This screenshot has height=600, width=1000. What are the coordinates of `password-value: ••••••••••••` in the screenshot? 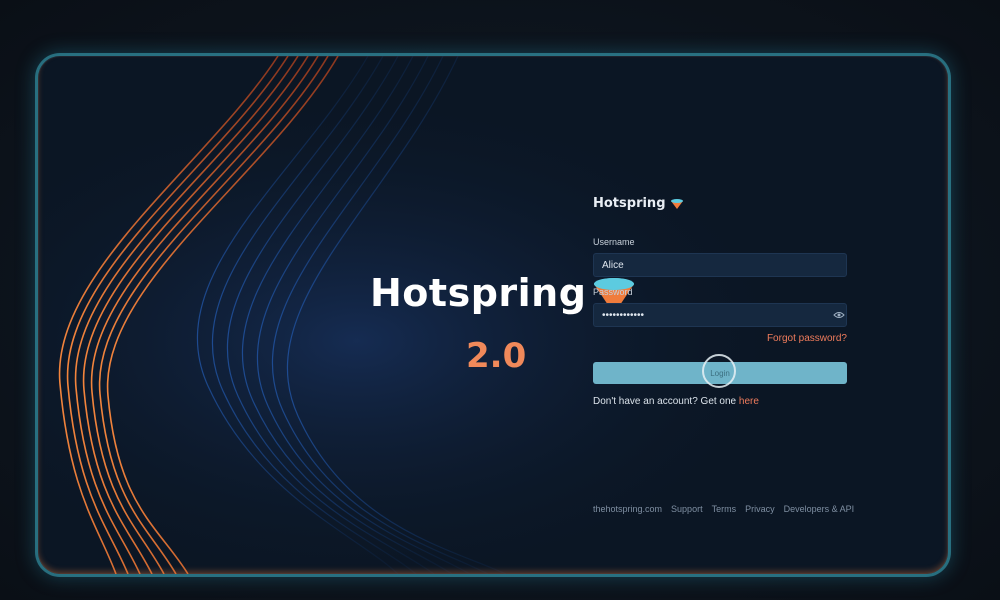 It's located at (623, 315).